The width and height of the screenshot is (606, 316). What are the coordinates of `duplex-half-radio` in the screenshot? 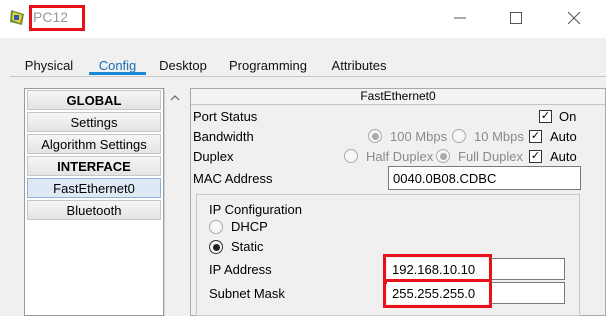 It's located at (351, 156).